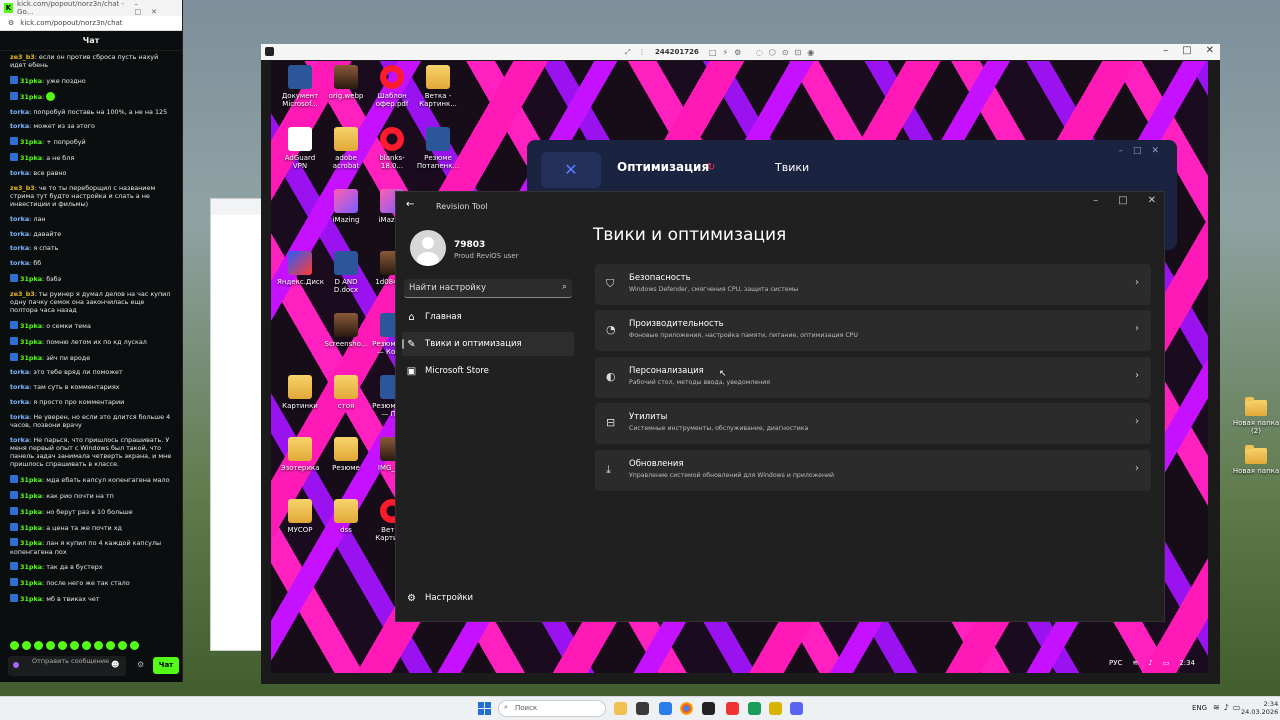  What do you see at coordinates (300, 454) in the screenshot?
I see `guest-desktop-icon: Эзотерика` at bounding box center [300, 454].